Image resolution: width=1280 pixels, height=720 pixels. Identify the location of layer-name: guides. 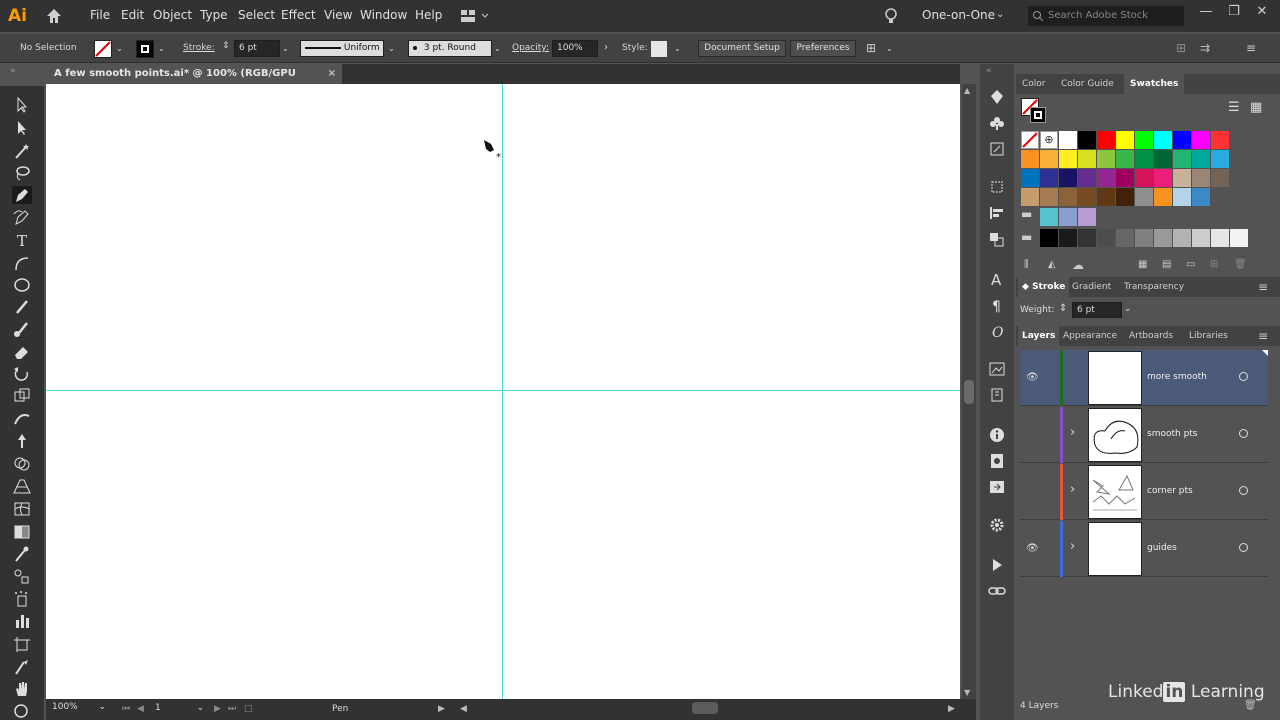
(1162, 548).